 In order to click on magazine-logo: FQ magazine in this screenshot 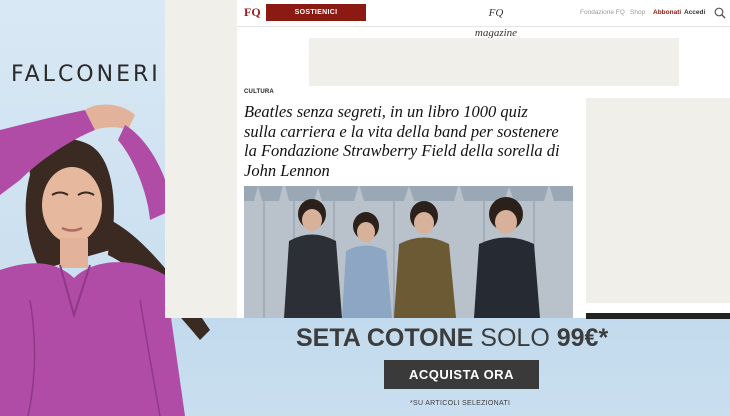, I will do `click(496, 21)`.